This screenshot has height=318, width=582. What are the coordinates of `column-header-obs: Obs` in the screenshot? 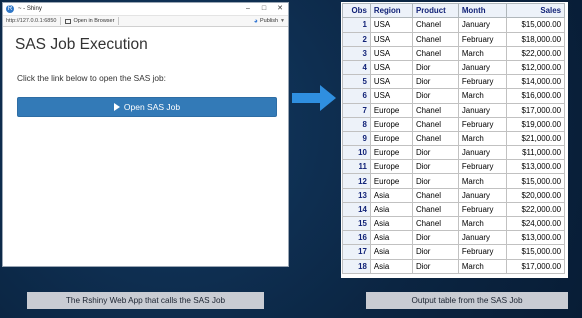 It's located at (356, 10).